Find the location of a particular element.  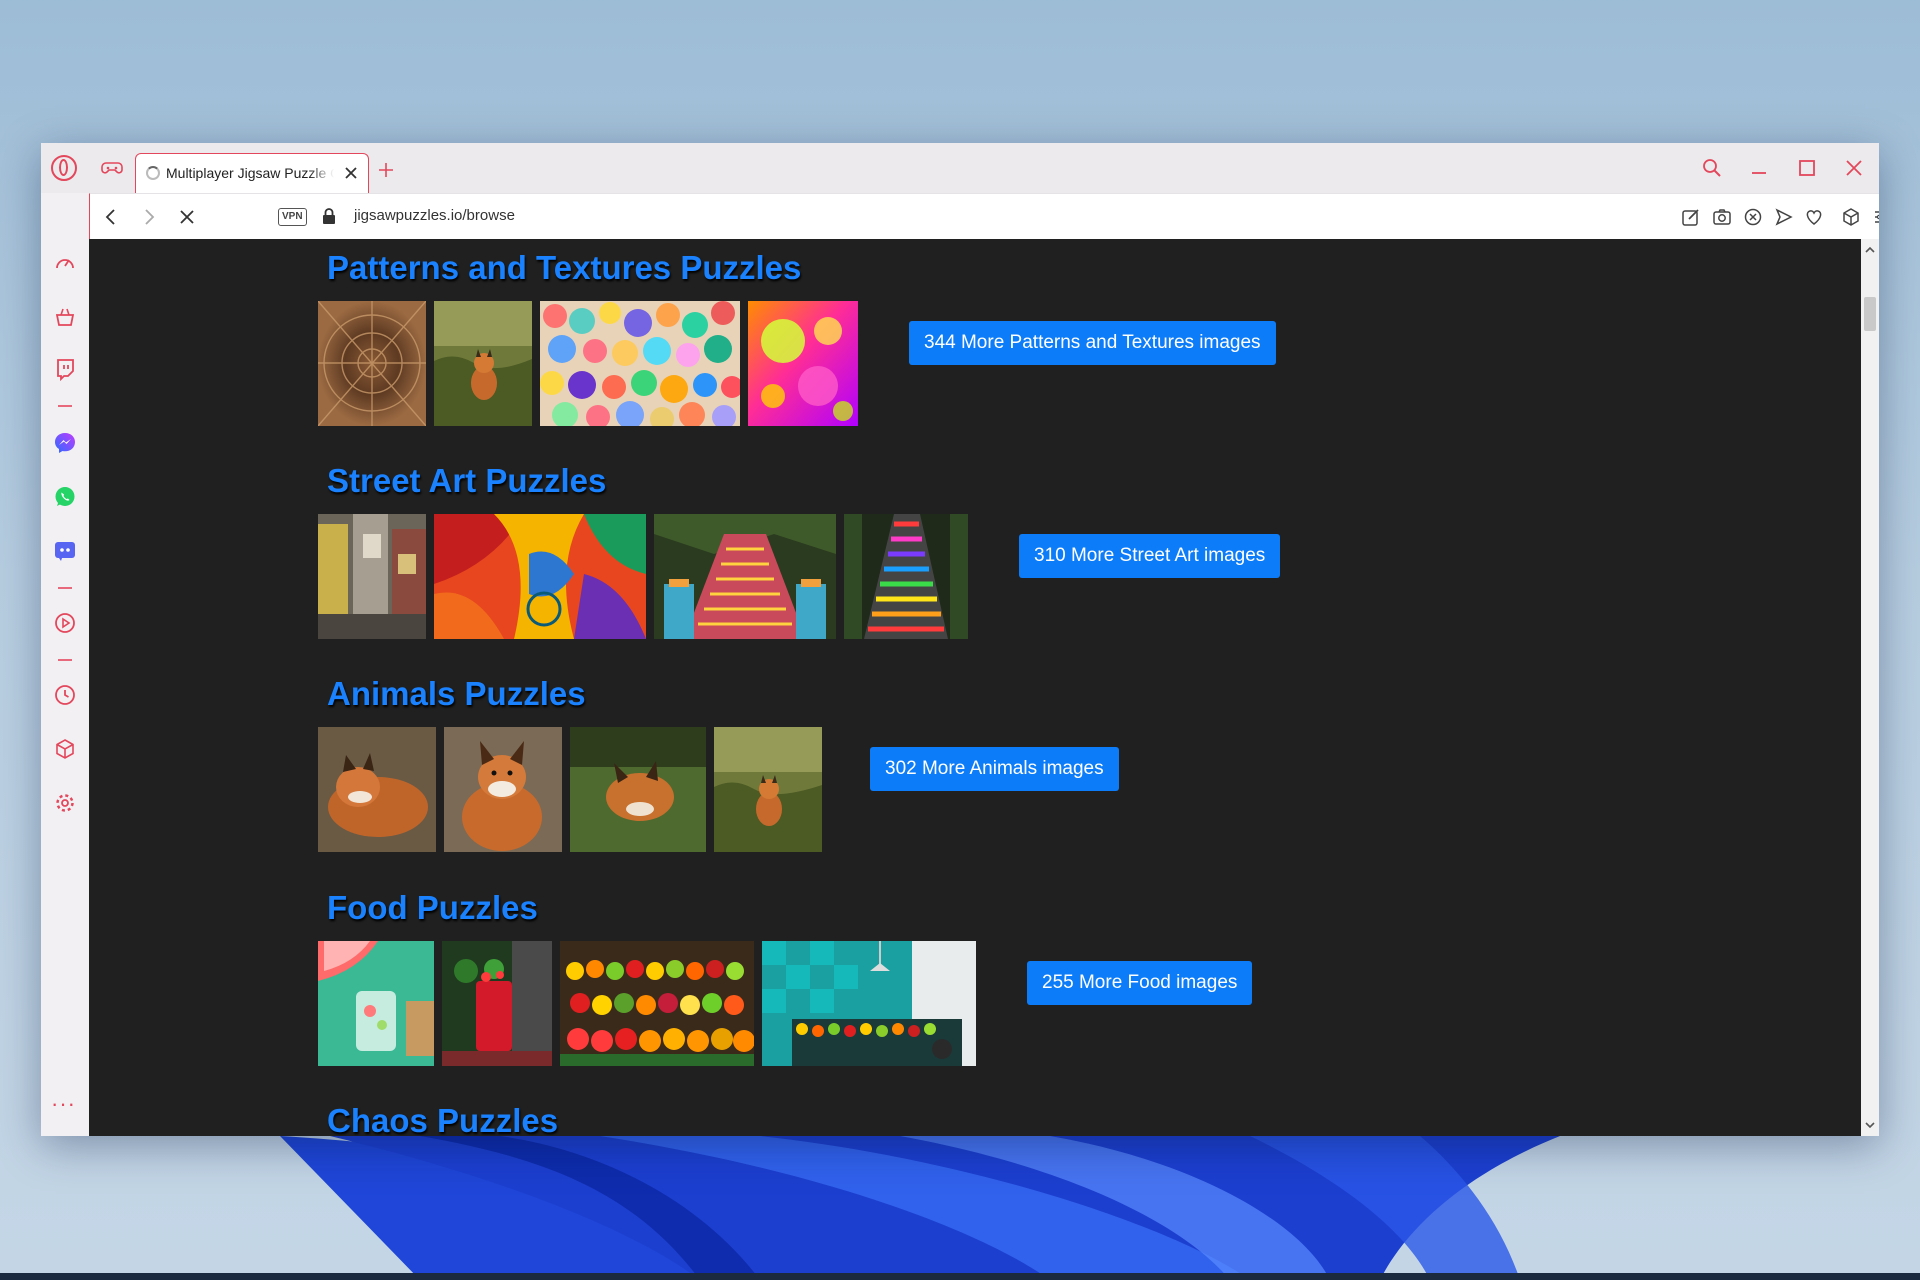

stop-loading-icon is located at coordinates (187, 217).